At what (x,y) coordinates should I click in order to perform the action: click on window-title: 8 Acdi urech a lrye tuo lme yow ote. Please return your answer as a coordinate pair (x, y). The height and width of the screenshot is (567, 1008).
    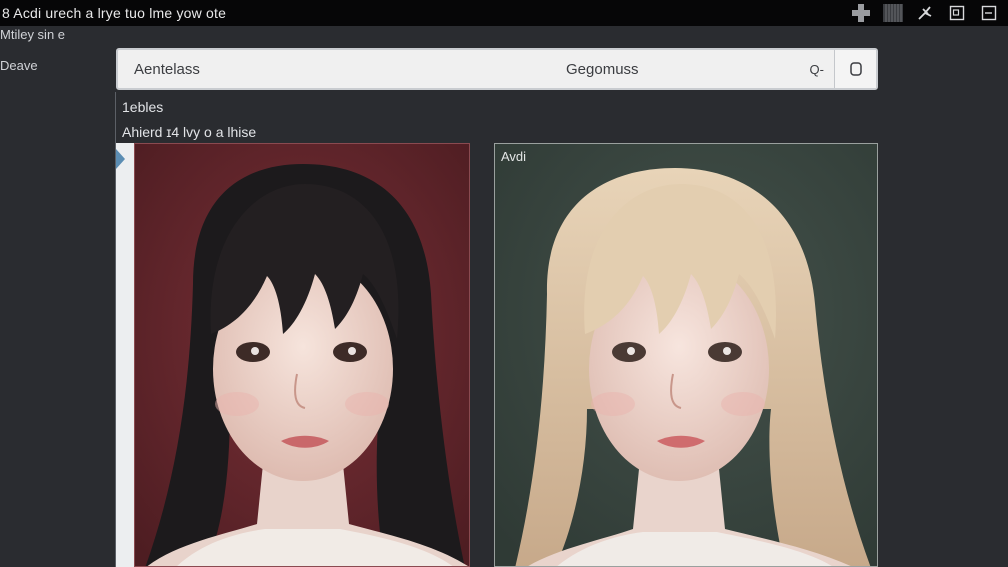
    Looking at the image, I should click on (114, 13).